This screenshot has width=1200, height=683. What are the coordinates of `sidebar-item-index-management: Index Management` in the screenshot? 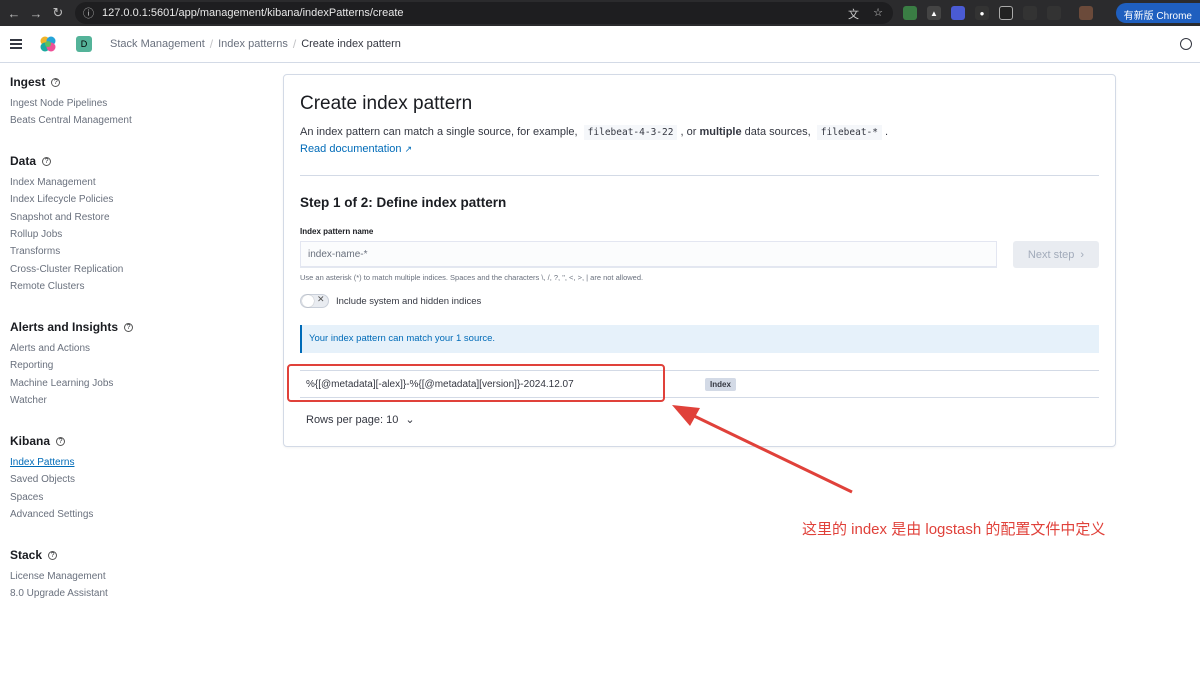 It's located at (53, 182).